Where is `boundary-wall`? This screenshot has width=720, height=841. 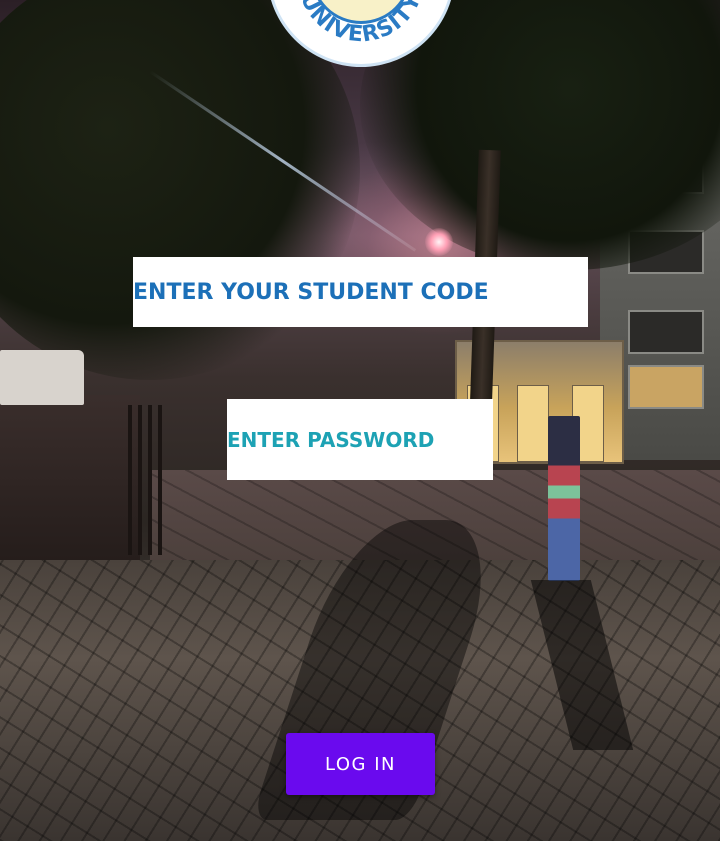
boundary-wall is located at coordinates (70, 482).